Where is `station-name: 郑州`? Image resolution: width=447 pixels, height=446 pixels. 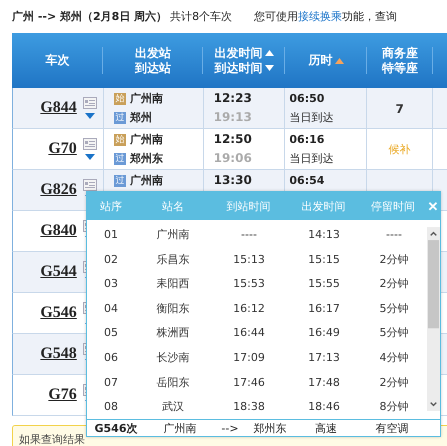 station-name: 郑州 is located at coordinates (141, 117).